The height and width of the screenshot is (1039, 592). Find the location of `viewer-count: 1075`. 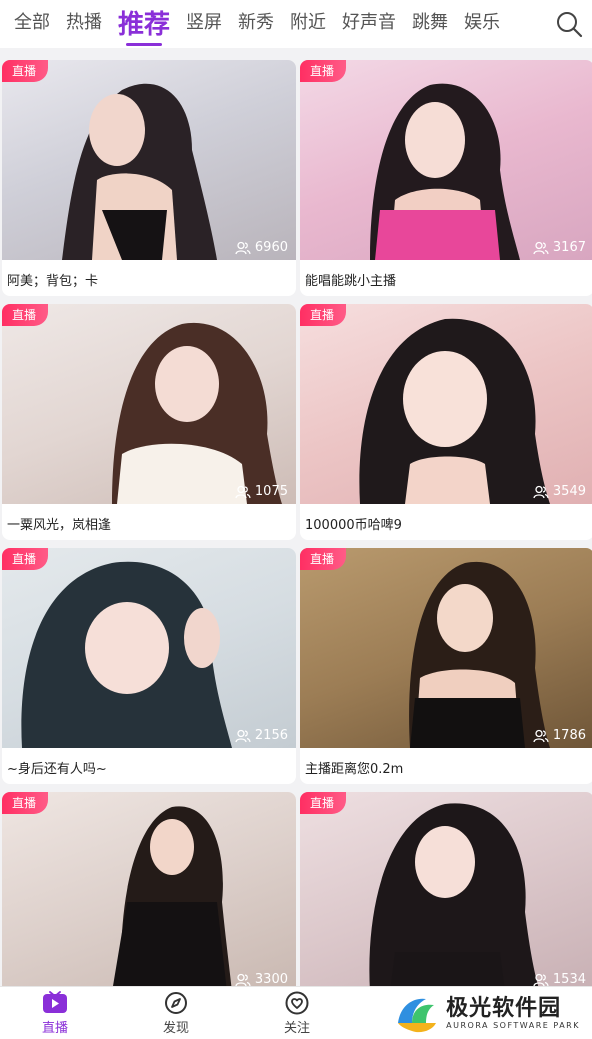

viewer-count: 1075 is located at coordinates (261, 491).